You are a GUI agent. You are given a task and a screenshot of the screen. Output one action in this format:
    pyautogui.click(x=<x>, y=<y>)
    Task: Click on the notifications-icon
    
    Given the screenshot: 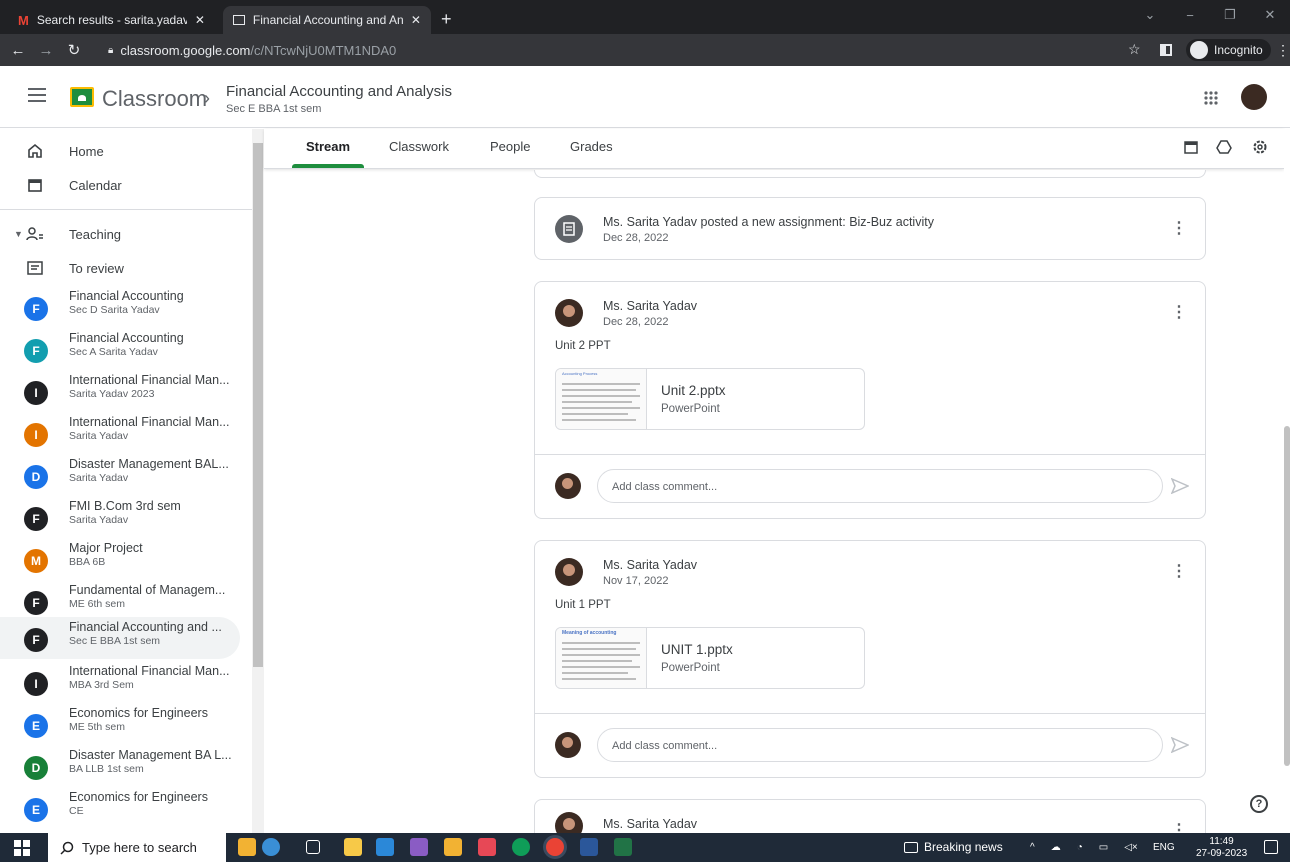 What is the action you would take?
    pyautogui.click(x=1271, y=847)
    